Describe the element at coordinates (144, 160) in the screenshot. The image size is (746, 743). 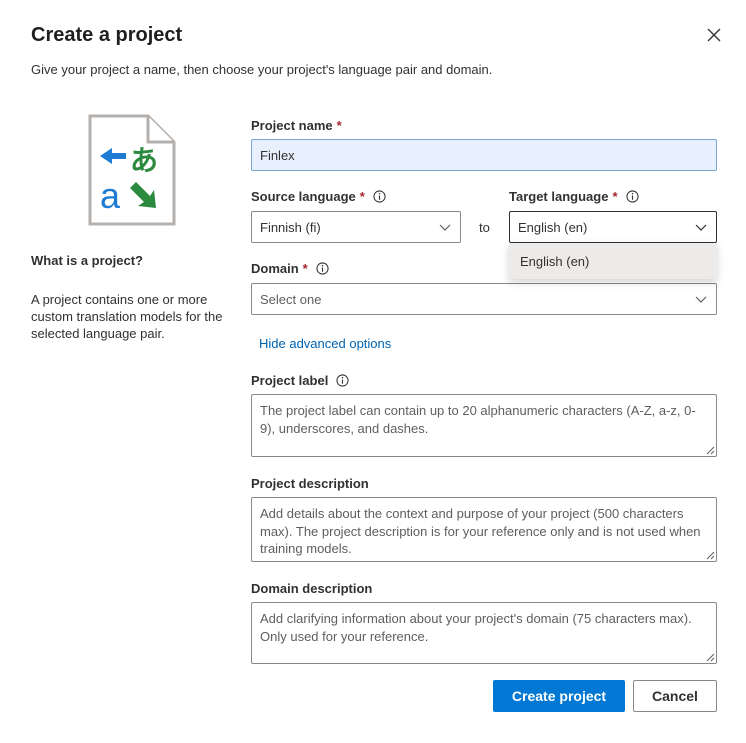
I see `svg-text: あ` at that location.